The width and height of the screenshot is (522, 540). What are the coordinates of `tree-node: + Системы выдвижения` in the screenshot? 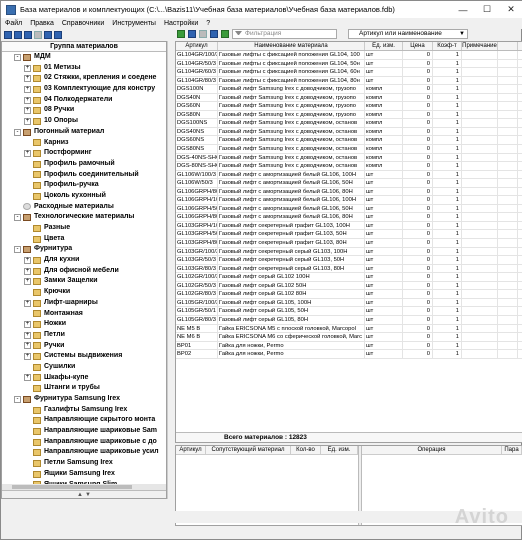 It's located at (84, 356).